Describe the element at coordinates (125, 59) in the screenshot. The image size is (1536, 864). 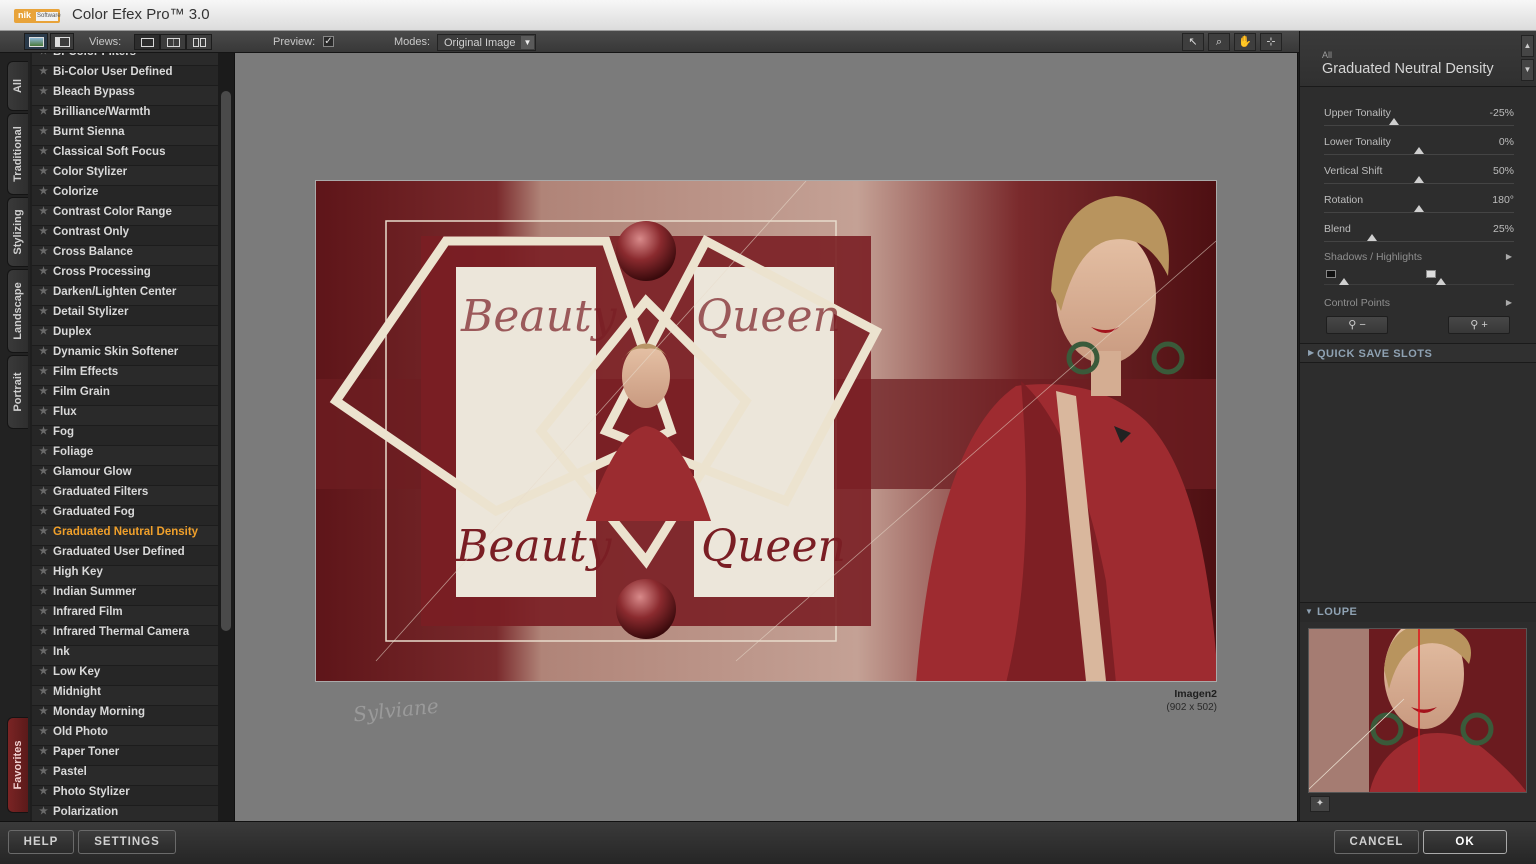
I see `filter-list-item: ★ Bi-Color Filters` at that location.